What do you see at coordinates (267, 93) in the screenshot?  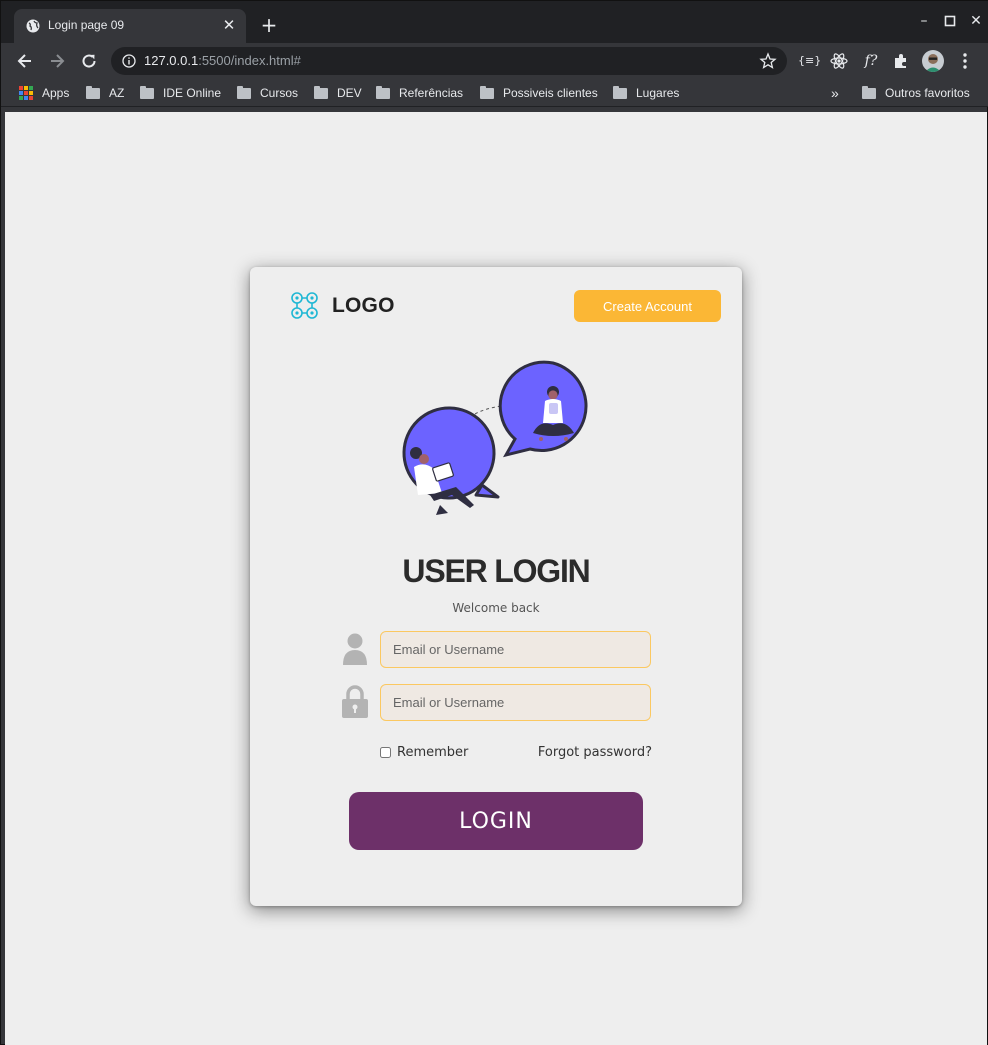 I see `bookmark-cursos: Cursos` at bounding box center [267, 93].